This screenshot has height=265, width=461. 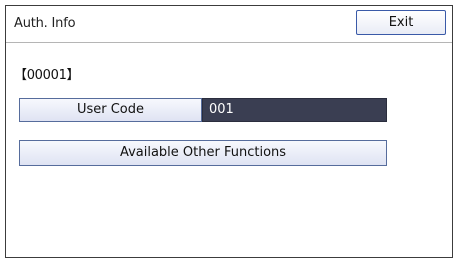 I want to click on available-other-functions-button: Available Other Functions, so click(x=203, y=153).